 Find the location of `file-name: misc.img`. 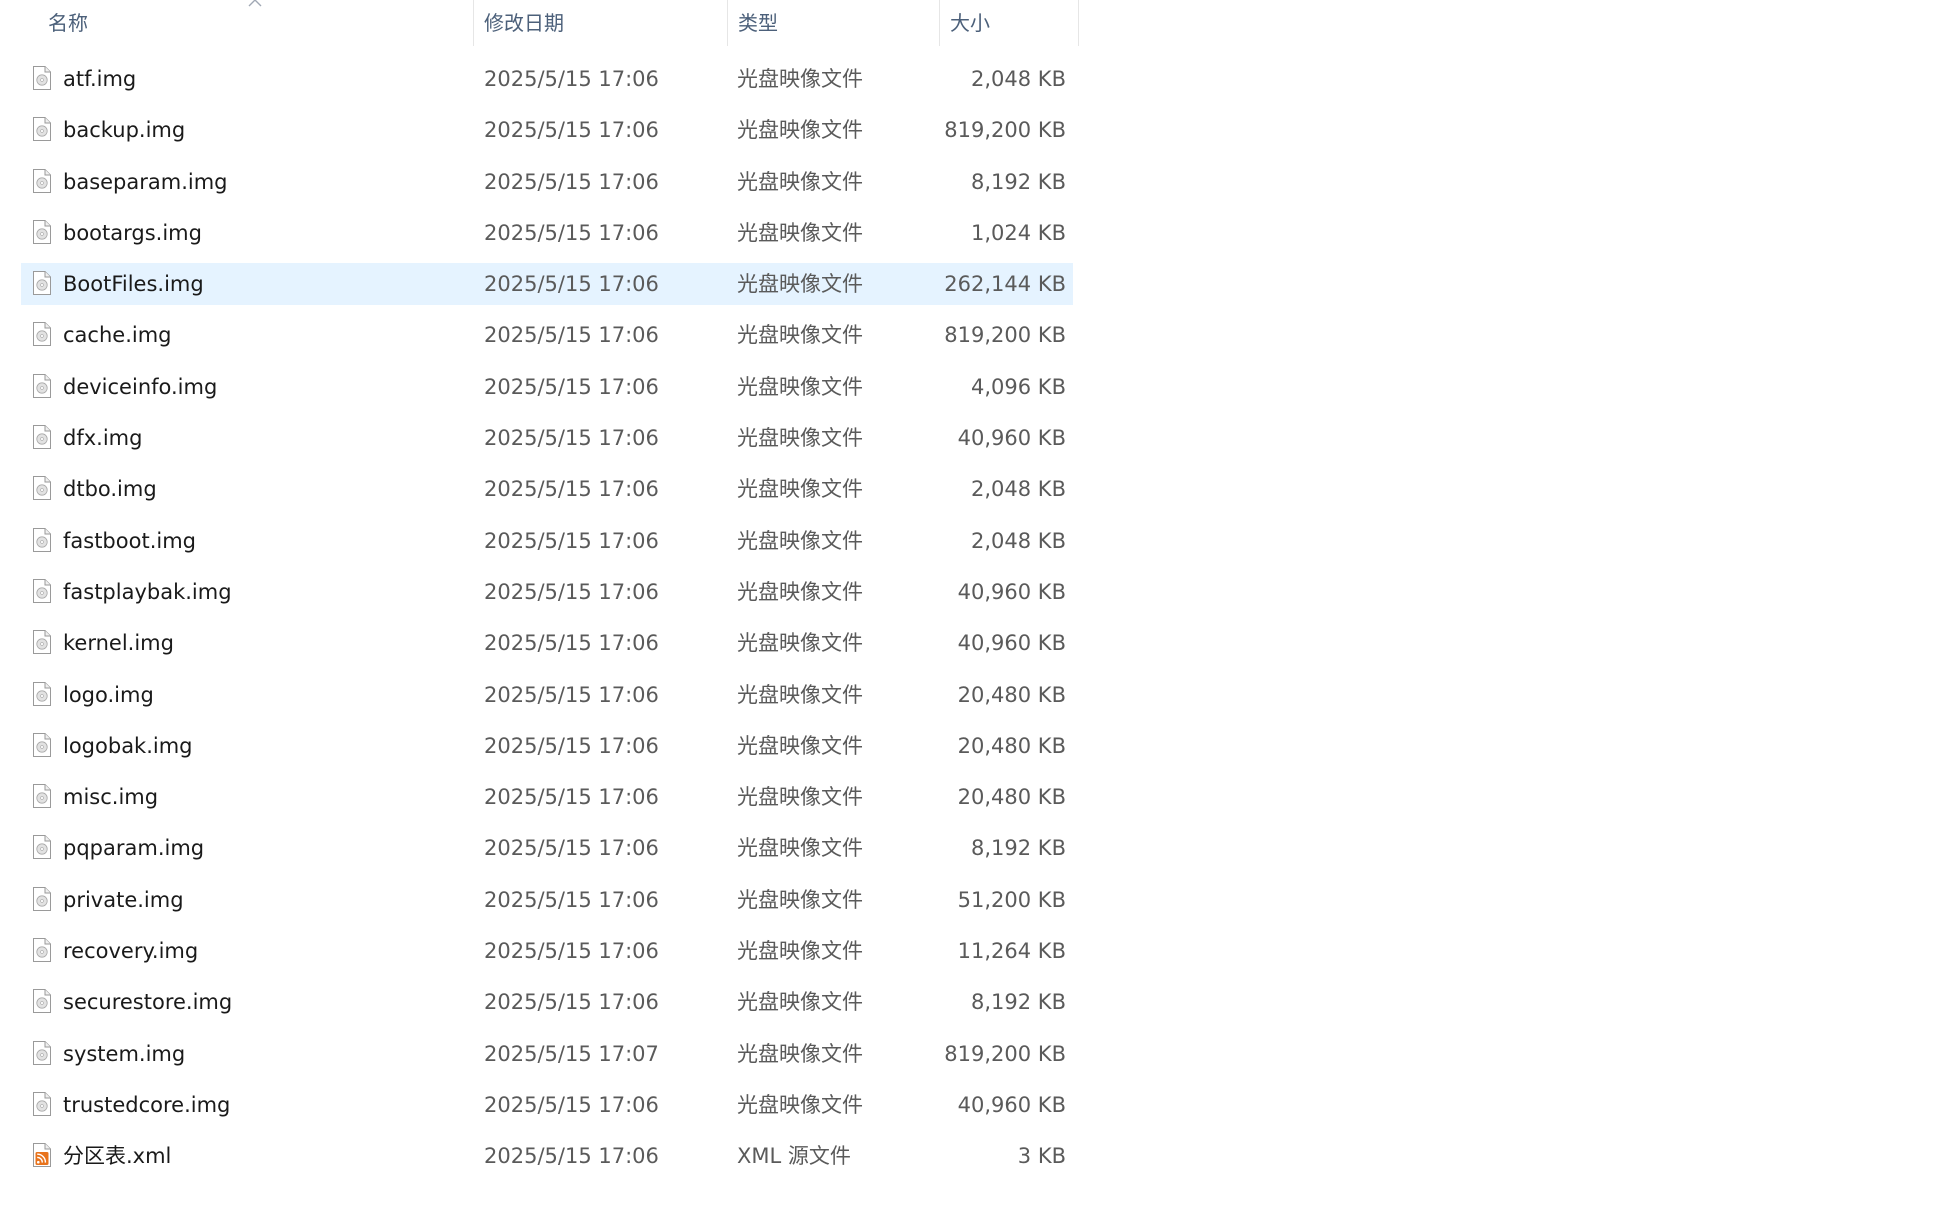

file-name: misc.img is located at coordinates (111, 797).